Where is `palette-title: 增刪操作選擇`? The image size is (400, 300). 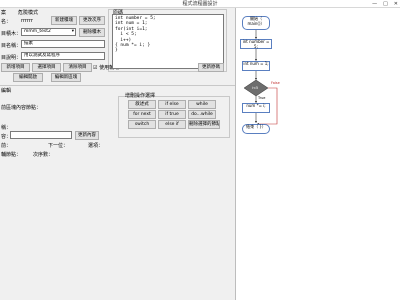
palette-title: 增刪操作選擇 is located at coordinates (140, 96).